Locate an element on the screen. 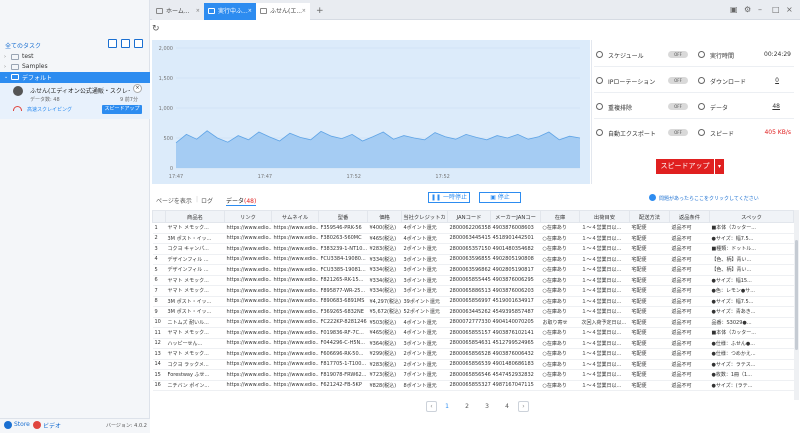 This screenshot has width=800, height=433. chevron-down-icon: ▾ is located at coordinates (719, 166).